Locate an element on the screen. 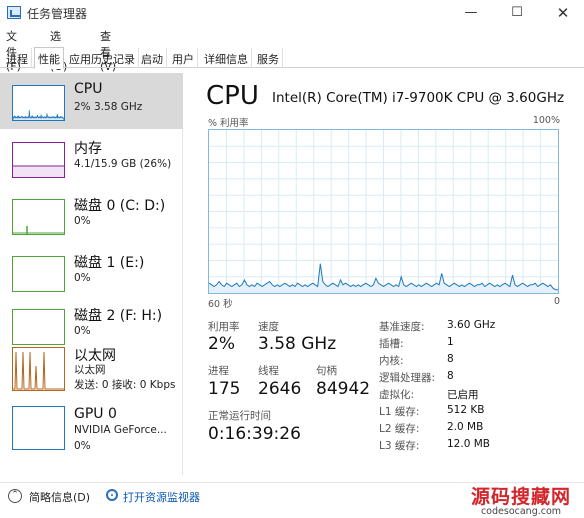 This screenshot has height=518, width=584. watermark-title: 源码搜藏网 is located at coordinates (520, 497).